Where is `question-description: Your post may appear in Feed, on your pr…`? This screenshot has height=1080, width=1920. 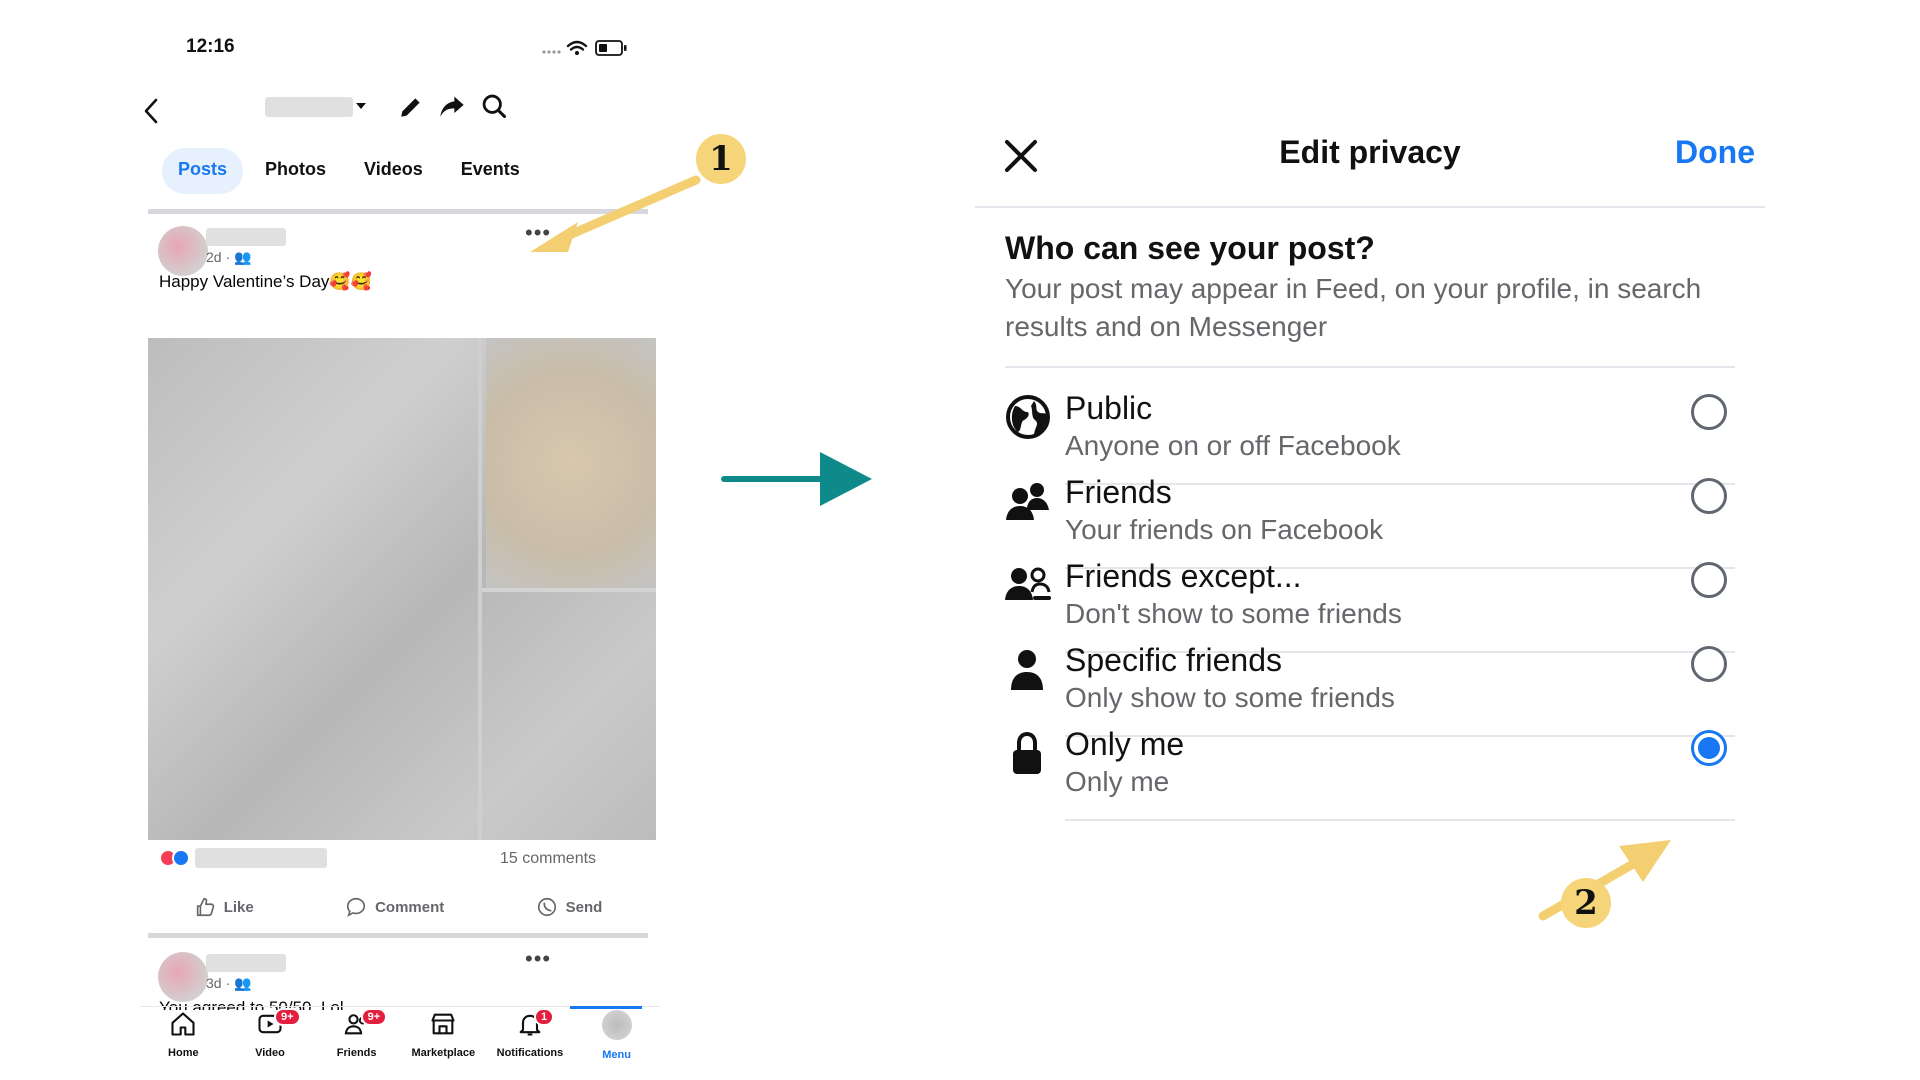
question-description: Your post may appear in Feed, on your pr… is located at coordinates (1353, 307).